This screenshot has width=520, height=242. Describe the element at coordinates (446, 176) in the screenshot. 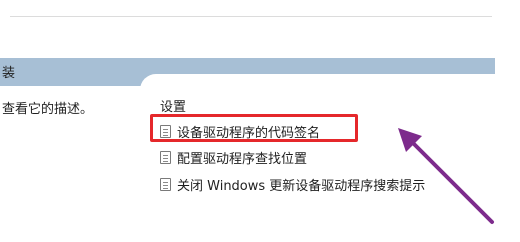

I see `pointer-arrow-icon` at that location.